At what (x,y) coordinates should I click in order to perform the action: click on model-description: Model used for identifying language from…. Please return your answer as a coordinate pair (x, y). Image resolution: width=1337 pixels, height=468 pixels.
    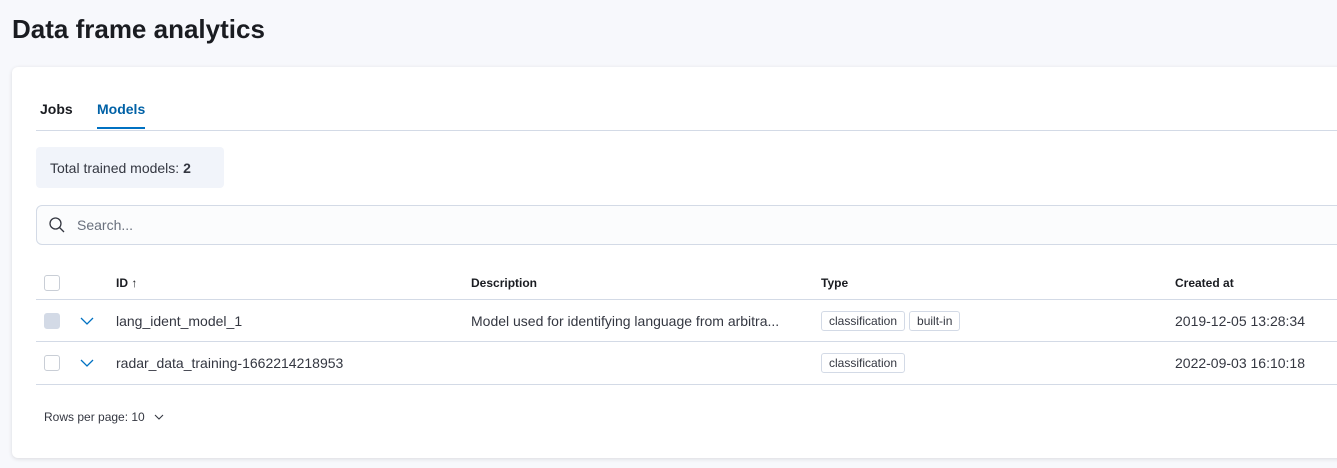
    Looking at the image, I should click on (625, 321).